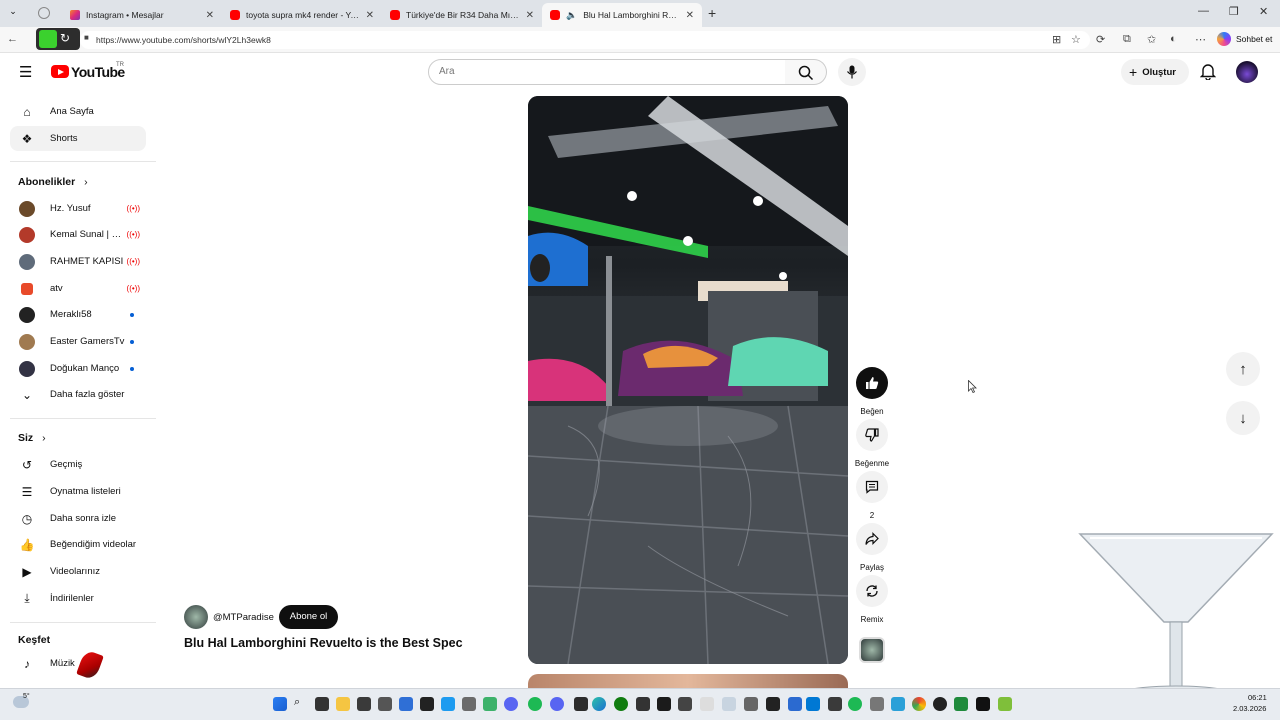  I want to click on remix-button, so click(872, 591).